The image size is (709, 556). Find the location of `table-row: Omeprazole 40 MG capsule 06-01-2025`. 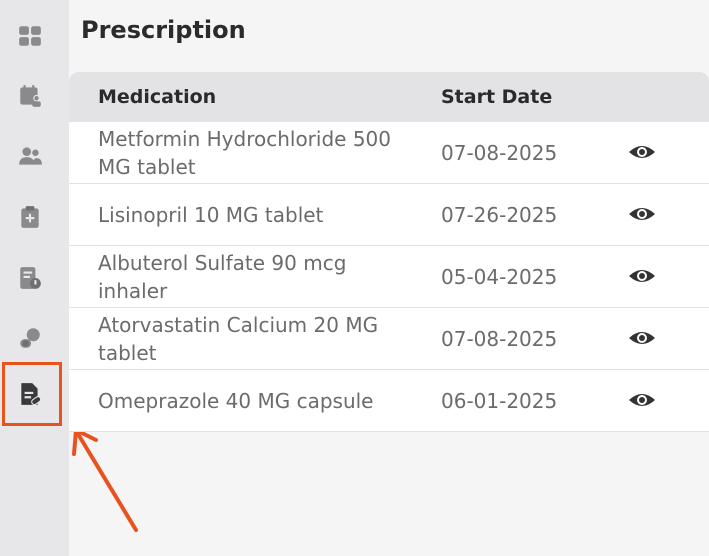

table-row: Omeprazole 40 MG capsule 06-01-2025 is located at coordinates (389, 401).